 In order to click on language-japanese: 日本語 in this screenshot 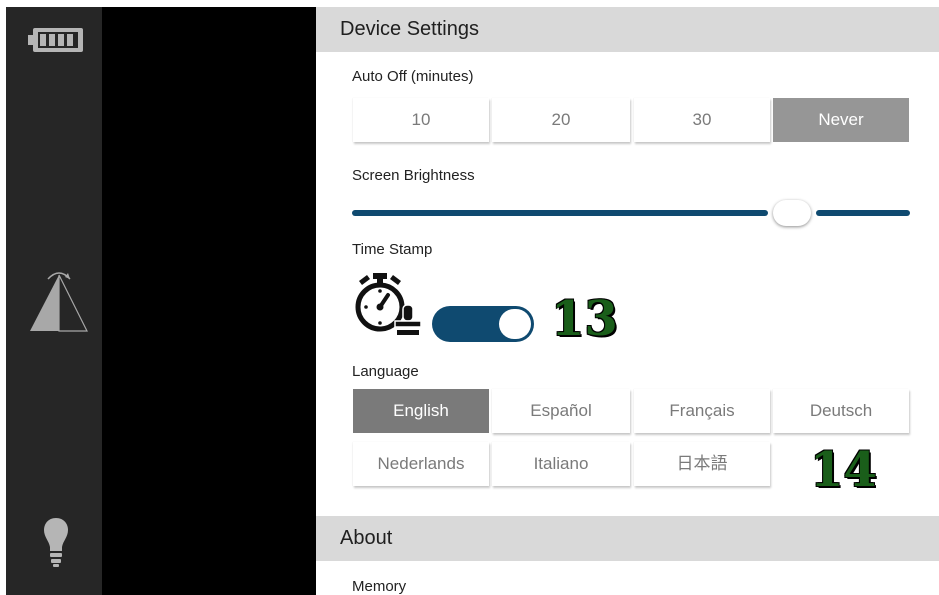, I will do `click(702, 464)`.